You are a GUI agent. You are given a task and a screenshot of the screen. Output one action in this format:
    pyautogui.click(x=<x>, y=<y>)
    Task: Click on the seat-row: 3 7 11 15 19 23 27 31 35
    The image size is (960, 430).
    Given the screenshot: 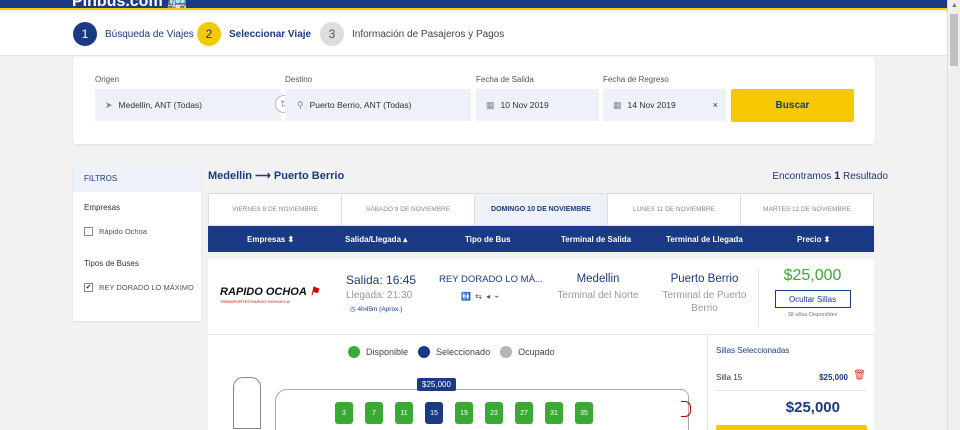 What is the action you would take?
    pyautogui.click(x=470, y=413)
    